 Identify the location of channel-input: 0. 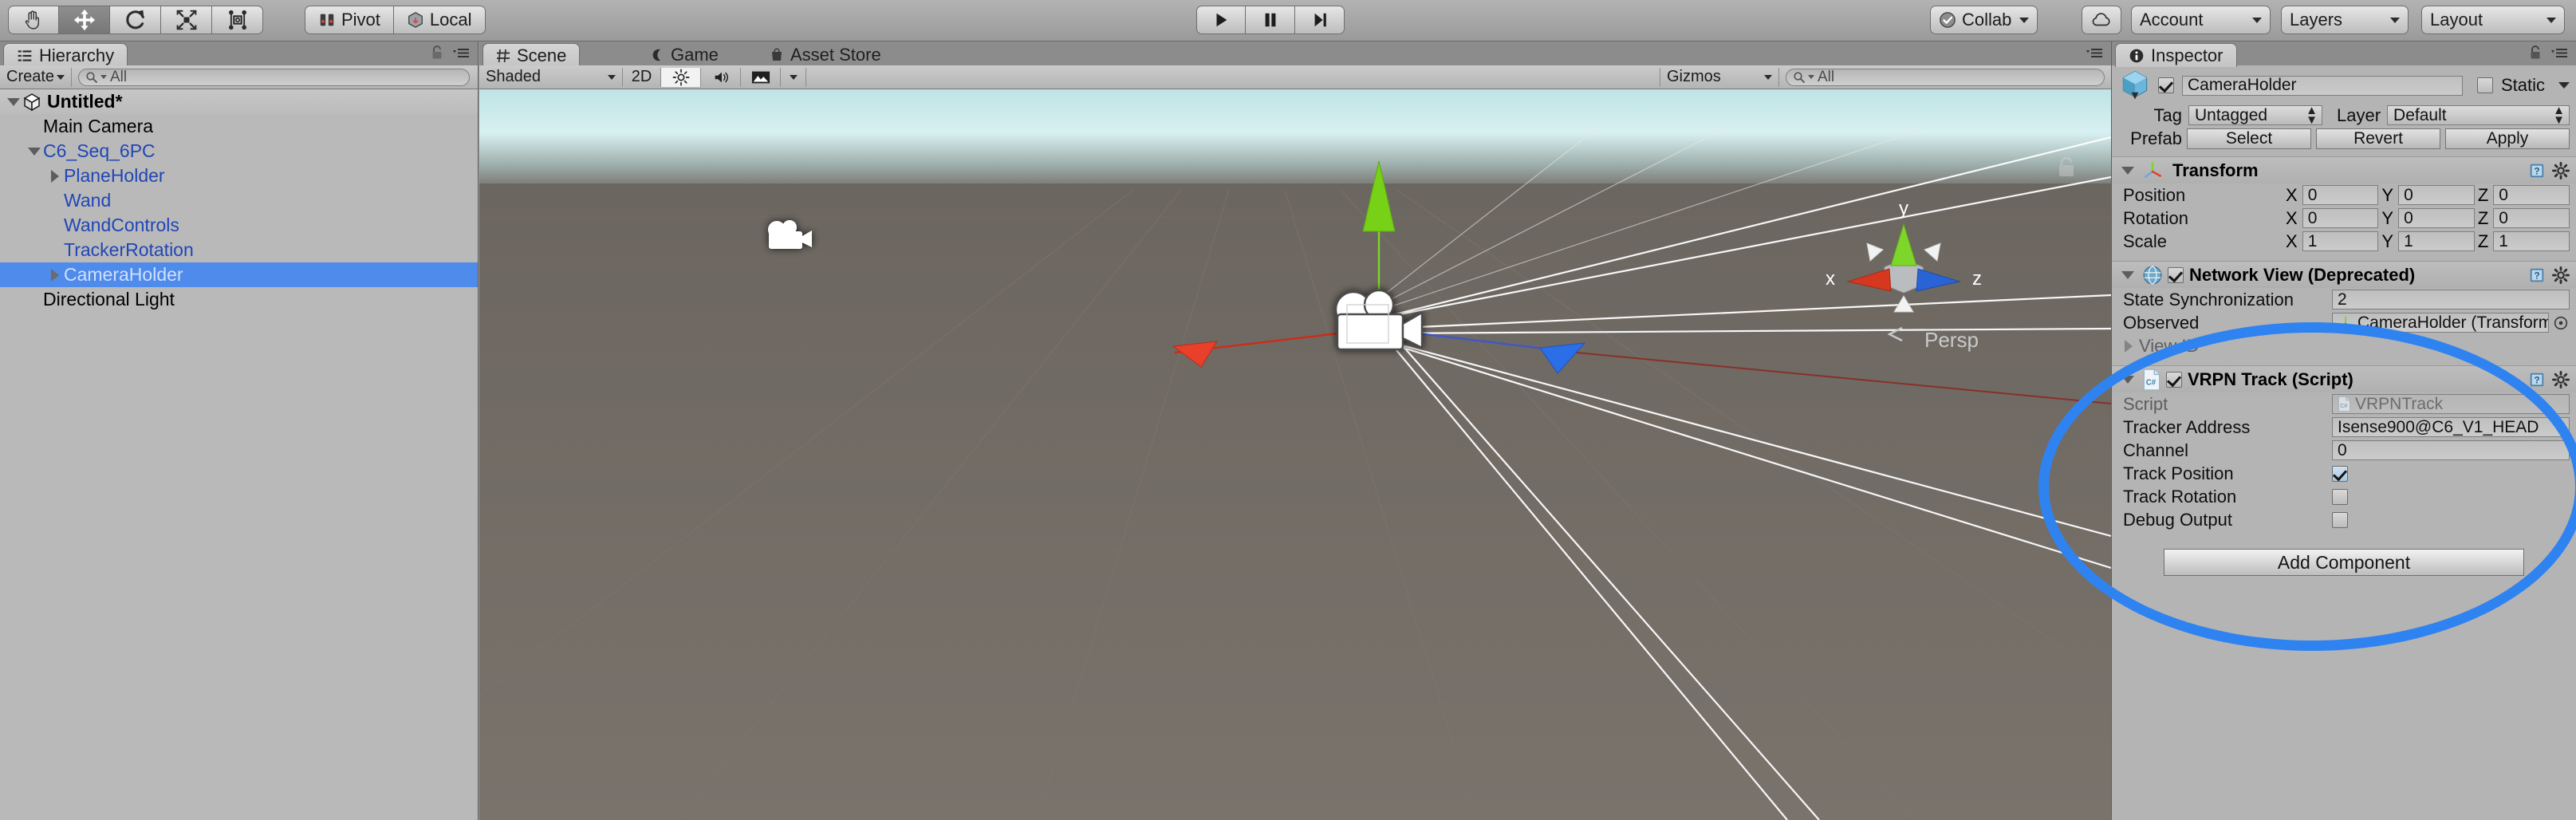
(2451, 450).